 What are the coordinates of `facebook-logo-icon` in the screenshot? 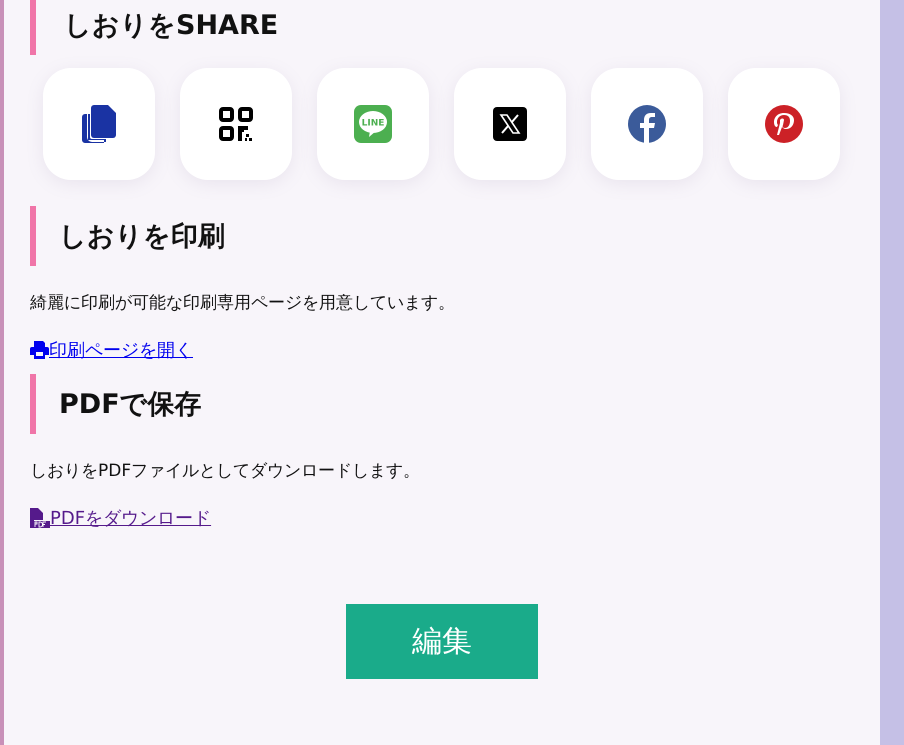 It's located at (647, 124).